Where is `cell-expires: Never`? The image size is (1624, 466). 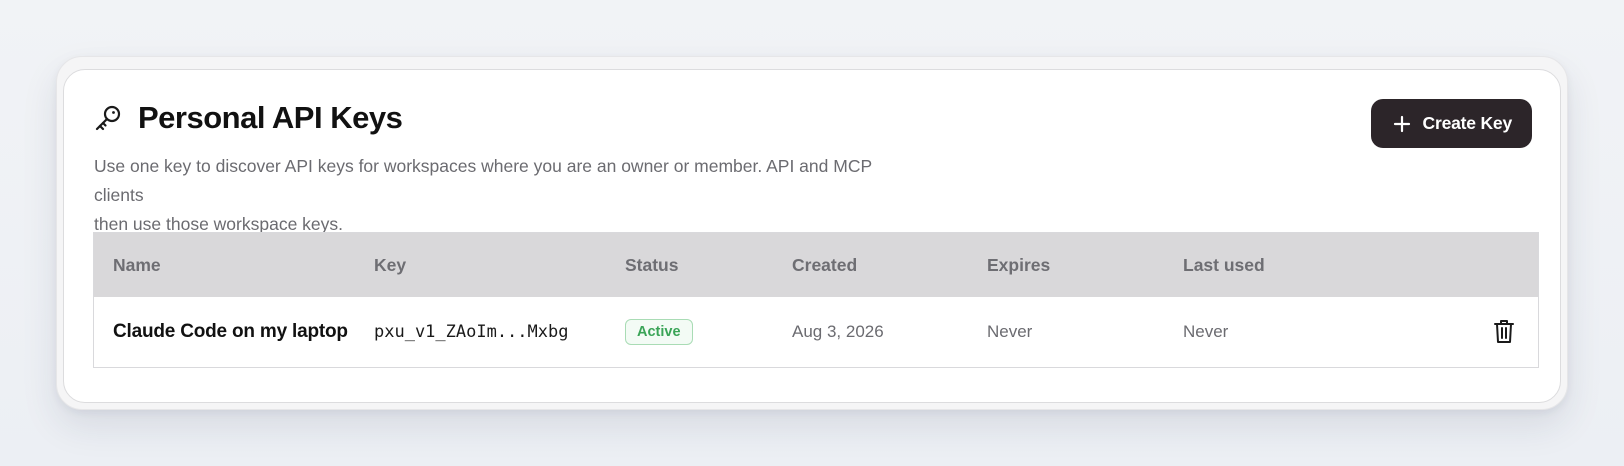 cell-expires: Never is located at coordinates (1009, 332).